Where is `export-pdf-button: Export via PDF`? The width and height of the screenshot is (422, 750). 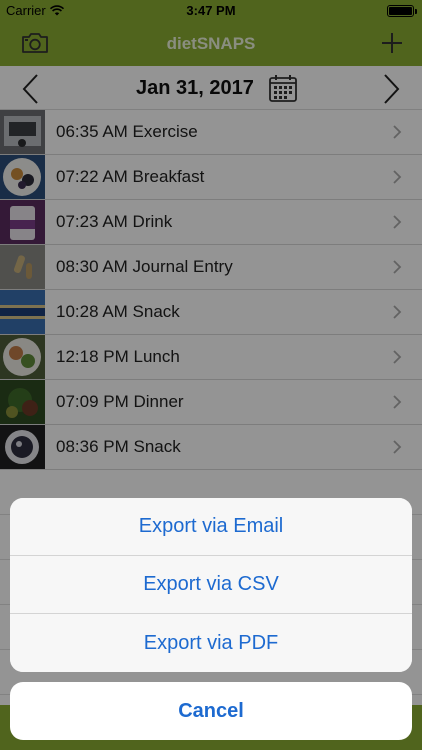
export-pdf-button: Export via PDF is located at coordinates (211, 643).